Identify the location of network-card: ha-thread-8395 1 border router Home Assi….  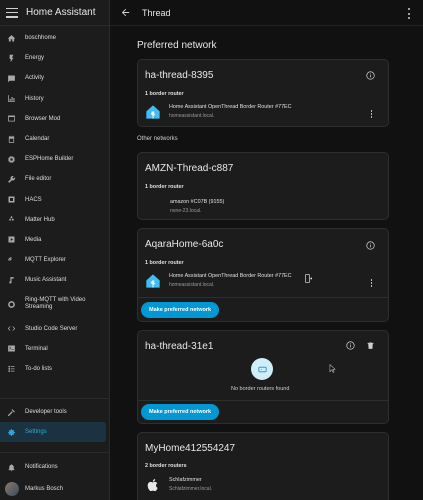
(263, 93).